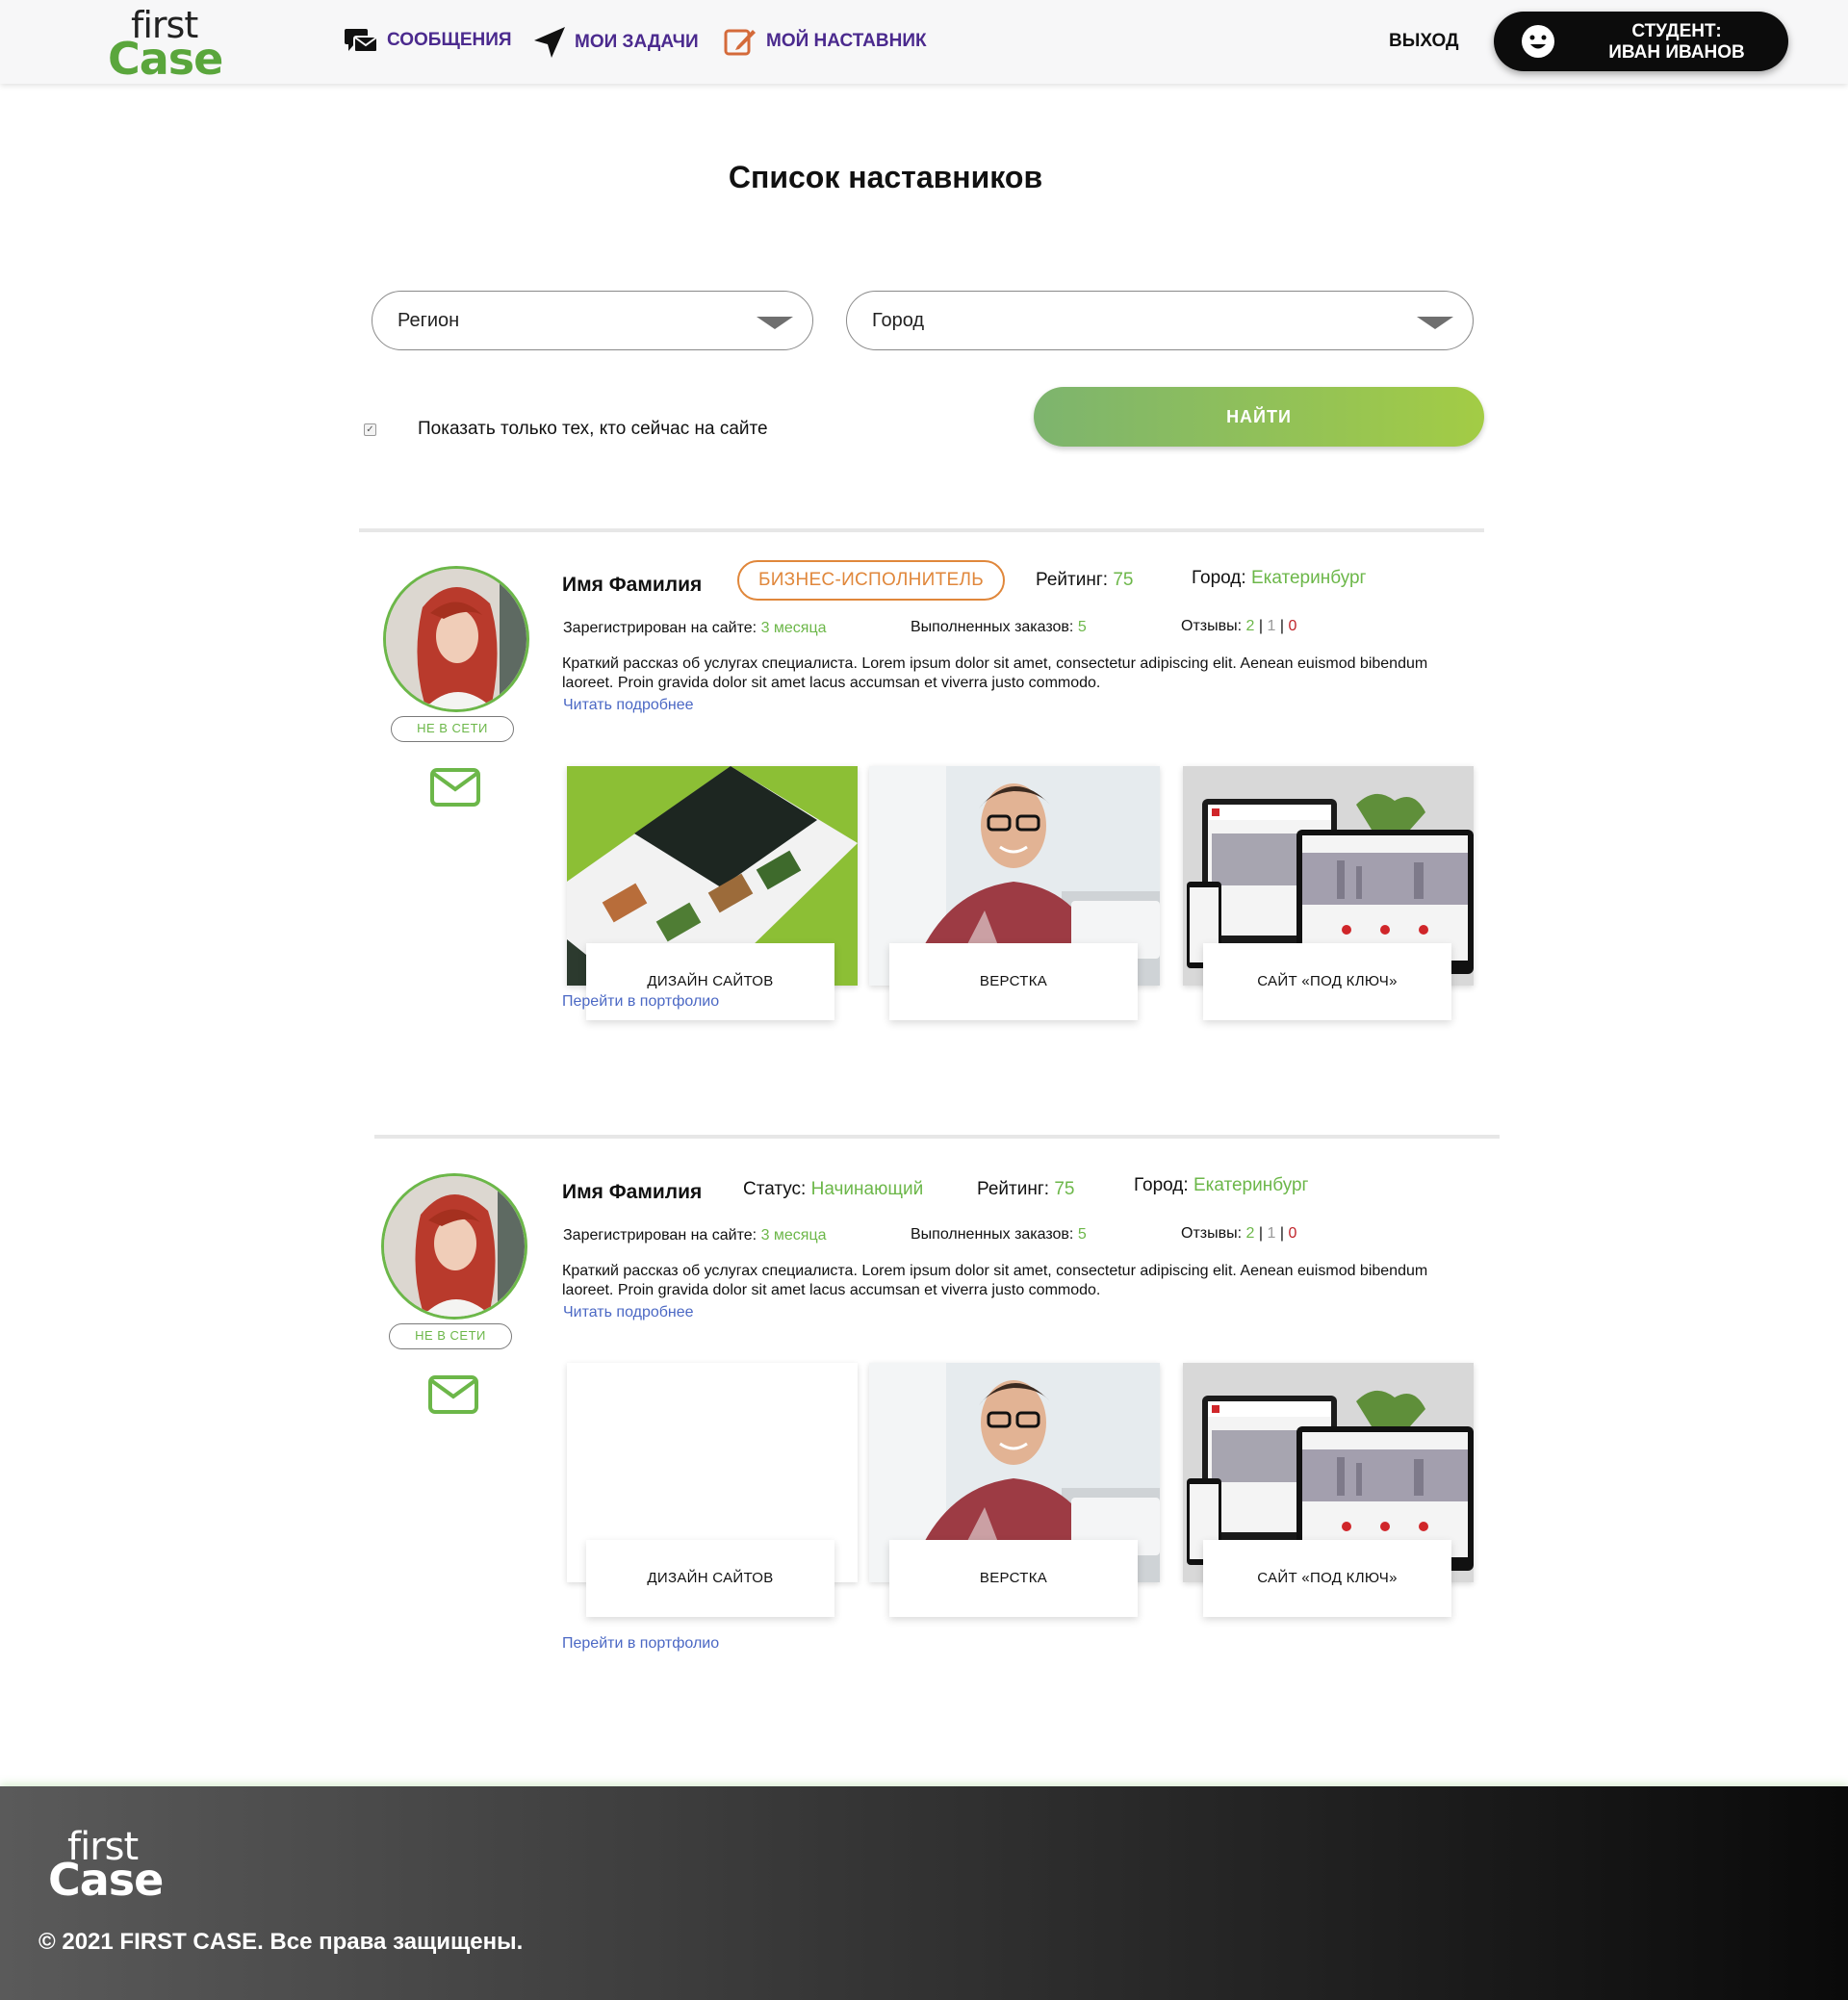  What do you see at coordinates (281, 1942) in the screenshot?
I see `copyright-text: © 2021 FIRST CASE. Все права защищены.` at bounding box center [281, 1942].